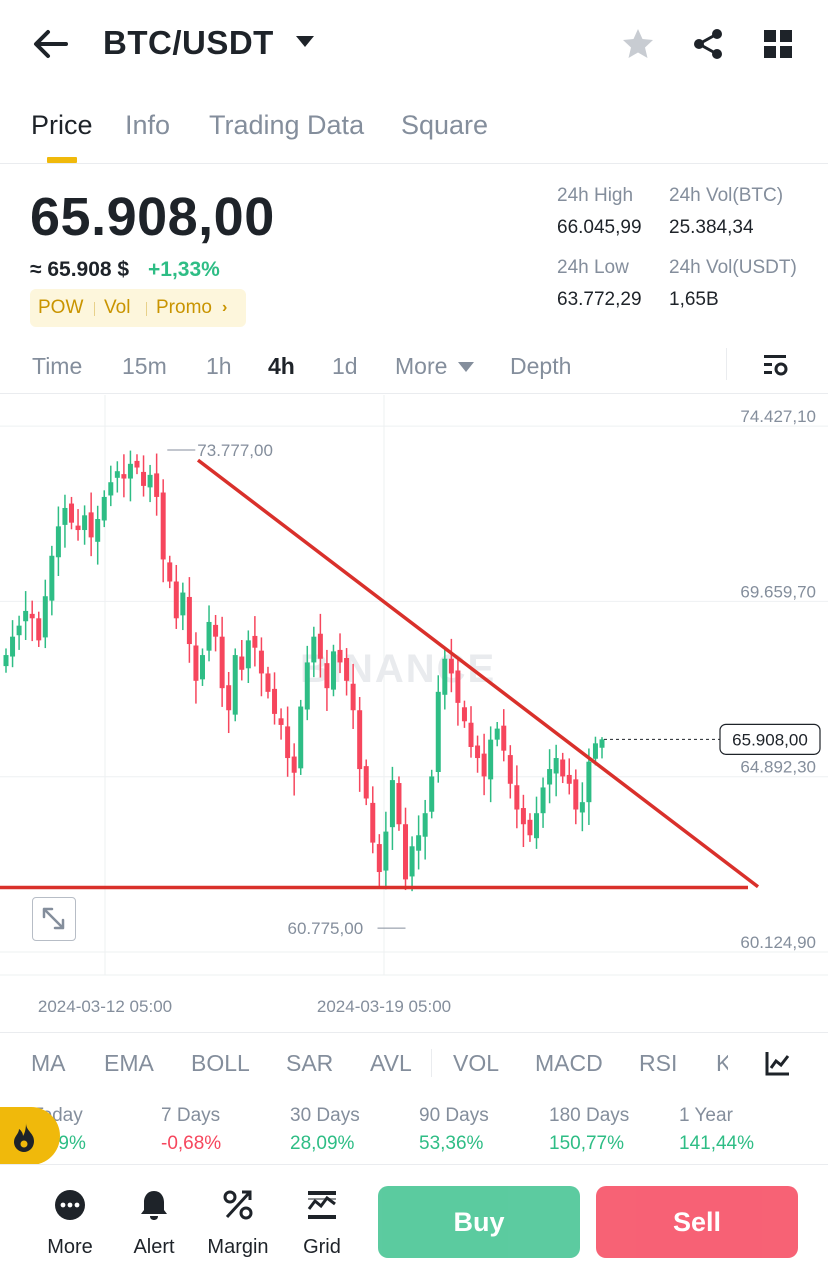 This screenshot has width=828, height=1278. I want to click on share-icon, so click(708, 44).